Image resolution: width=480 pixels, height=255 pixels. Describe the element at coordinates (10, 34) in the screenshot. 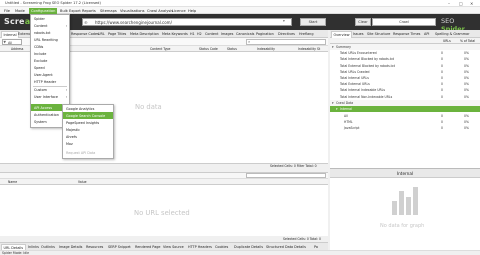

I see `tab-internal: Internal` at that location.